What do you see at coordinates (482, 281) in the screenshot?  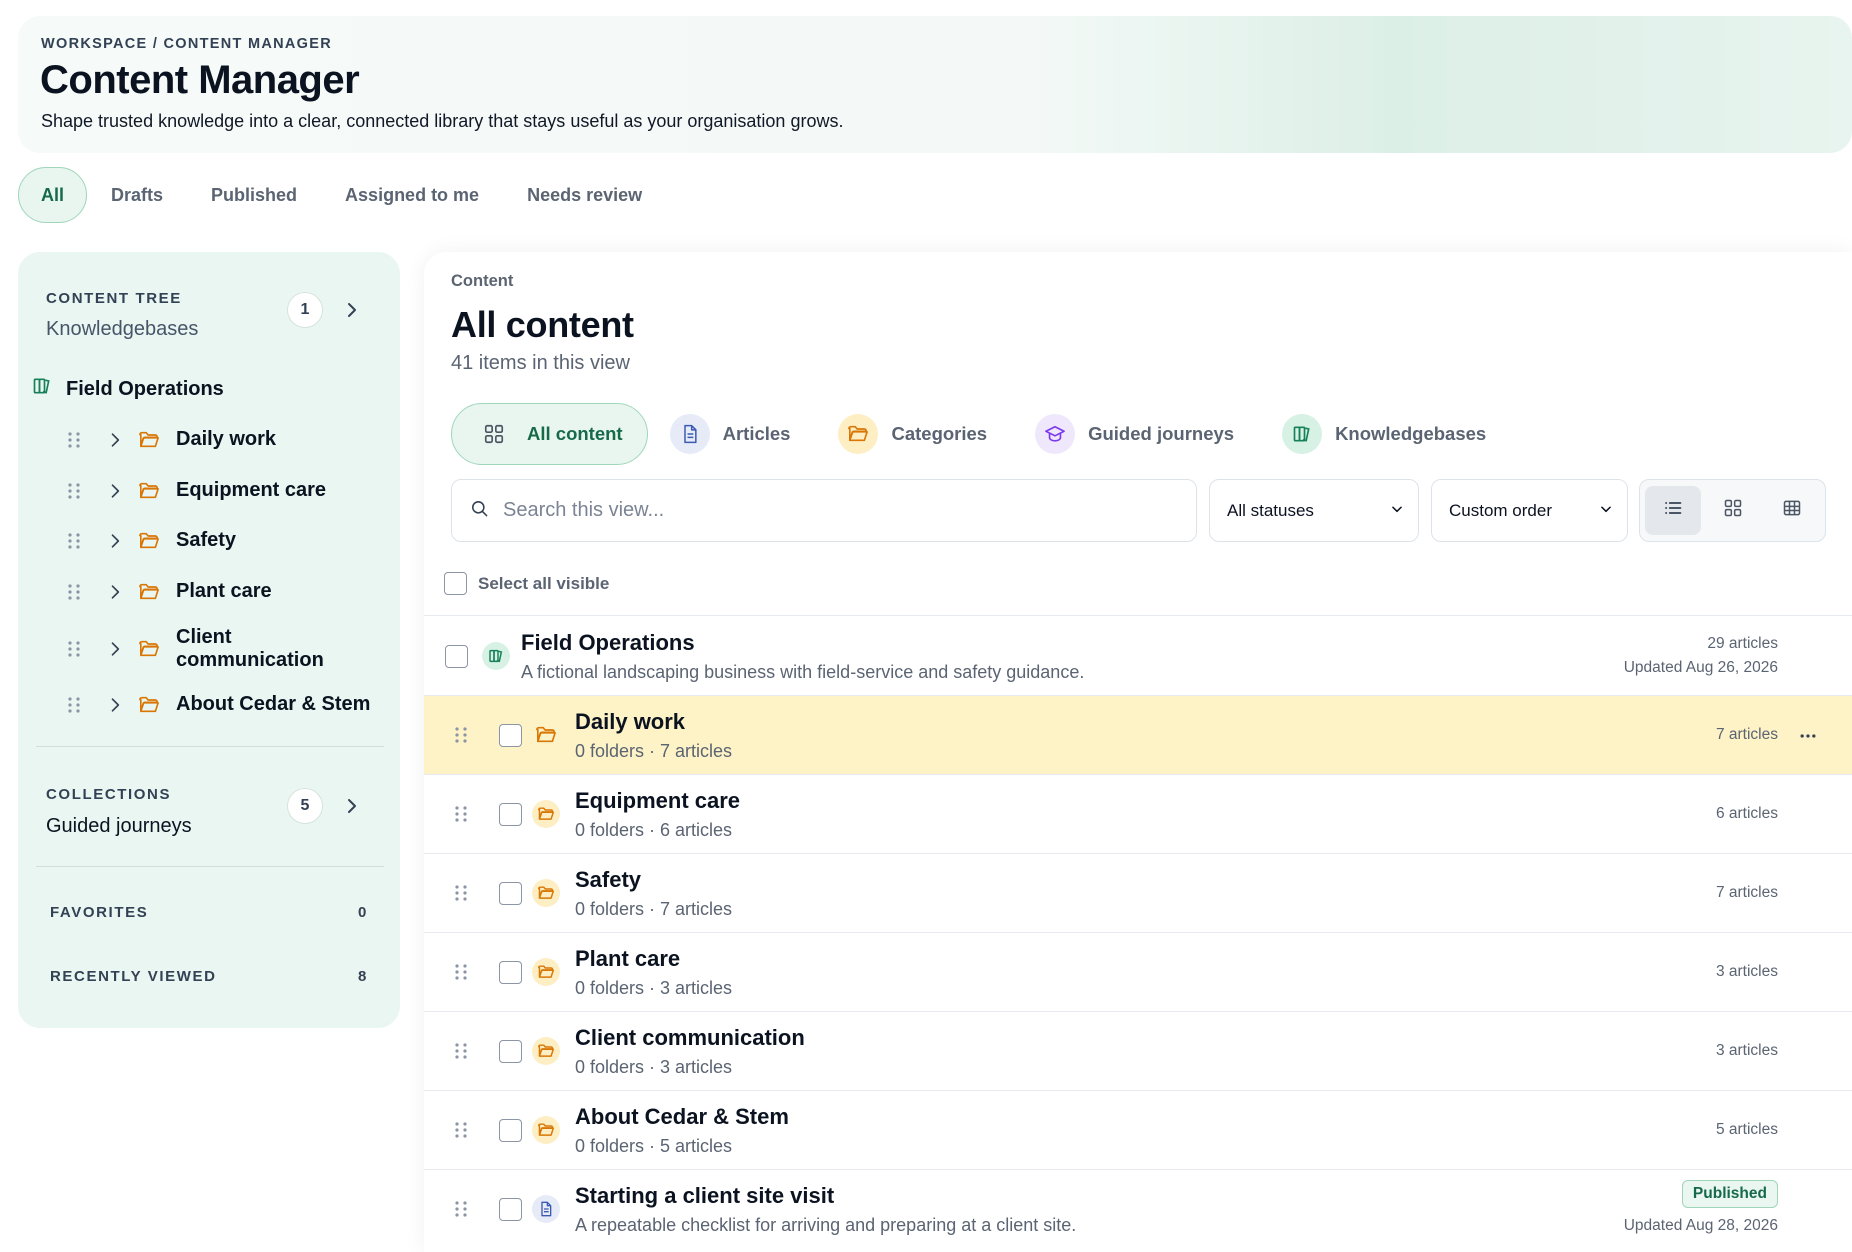 I see `panel-label: Content` at bounding box center [482, 281].